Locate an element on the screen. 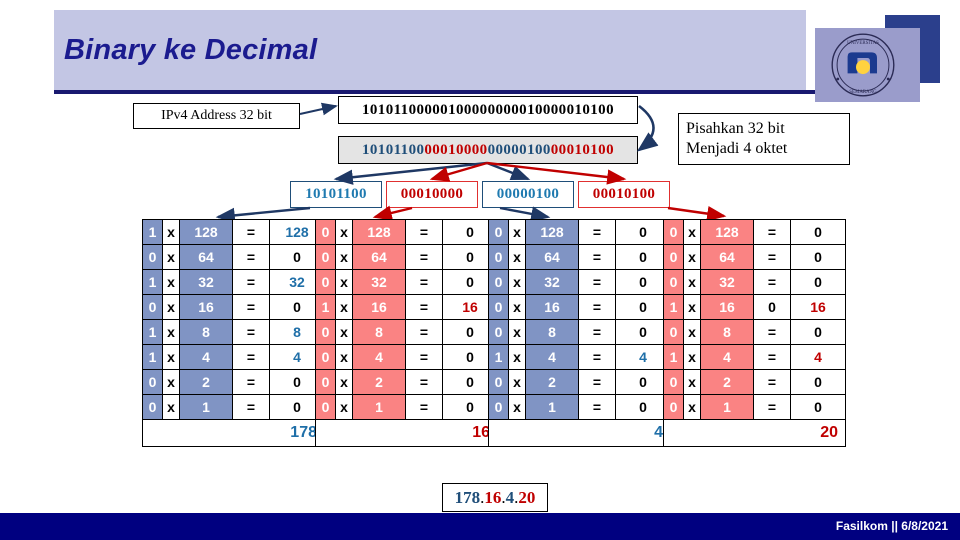 The image size is (960, 540). table-total-row: 20 is located at coordinates (754, 433).